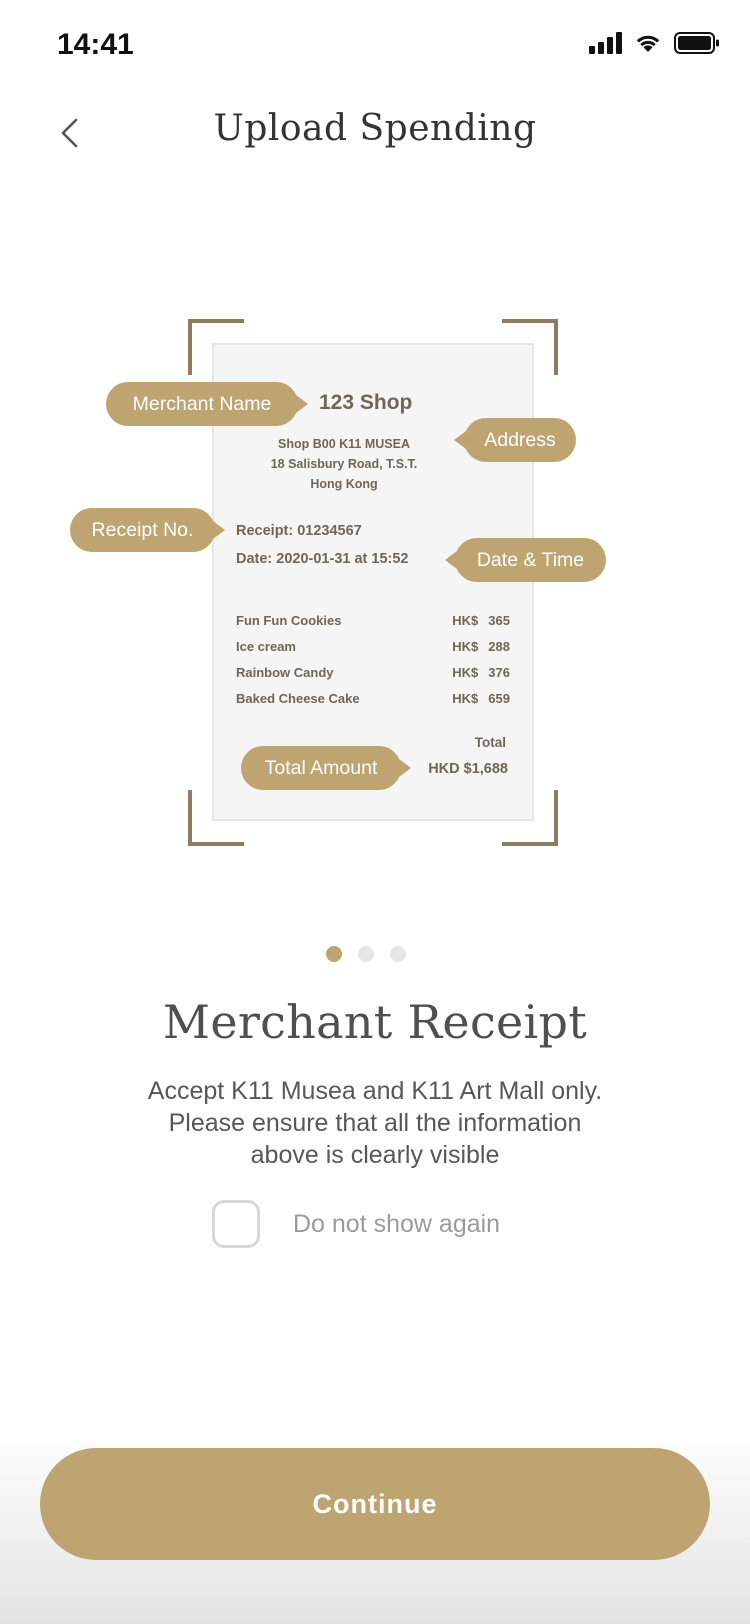 The image size is (750, 1624). I want to click on continue-button: Continue, so click(375, 1504).